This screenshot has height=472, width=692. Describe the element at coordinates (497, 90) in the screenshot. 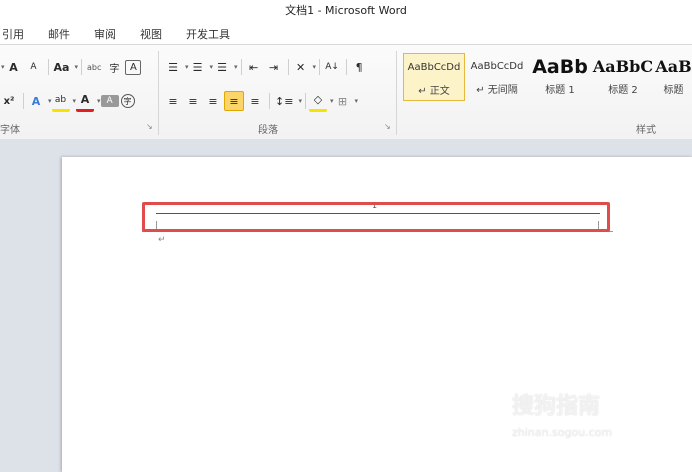

I see `style-name: ↵ 无间隔` at that location.